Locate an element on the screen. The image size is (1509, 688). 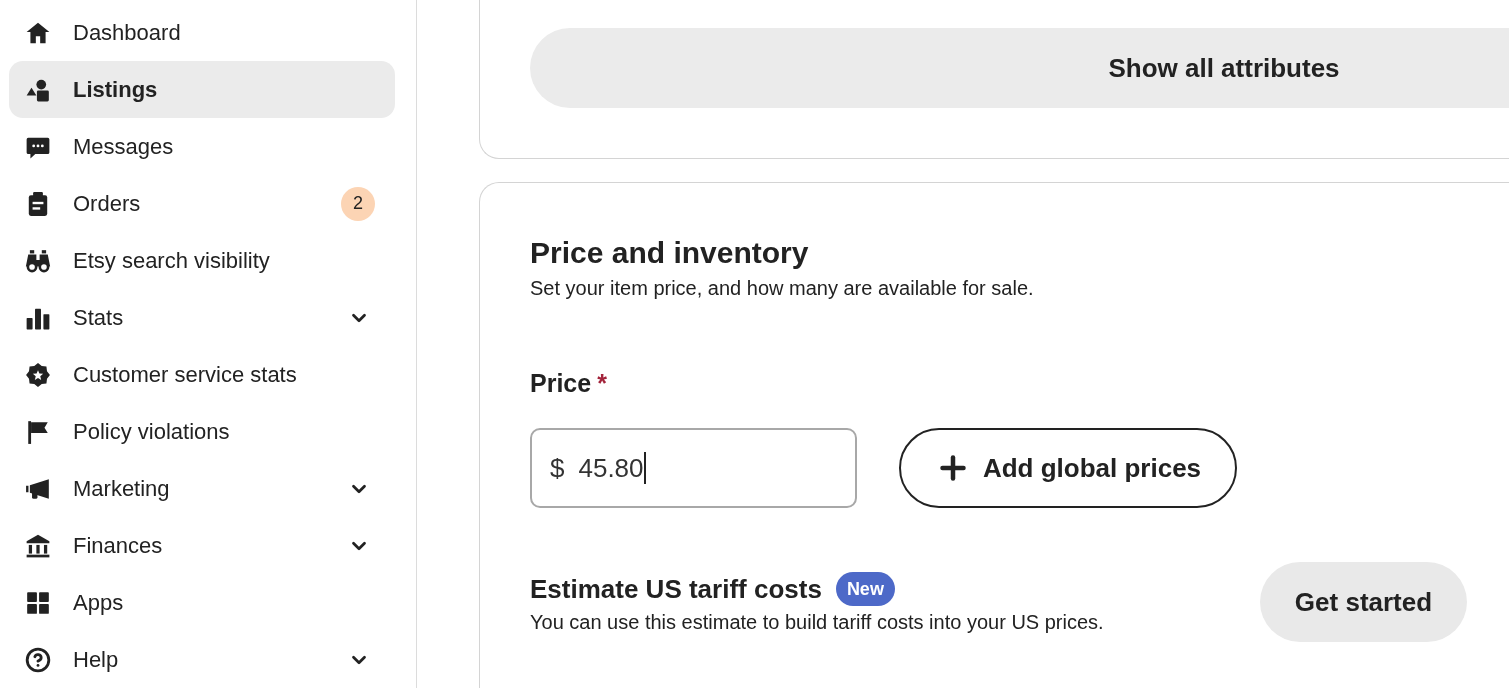
star-badge-icon is located at coordinates (38, 374).